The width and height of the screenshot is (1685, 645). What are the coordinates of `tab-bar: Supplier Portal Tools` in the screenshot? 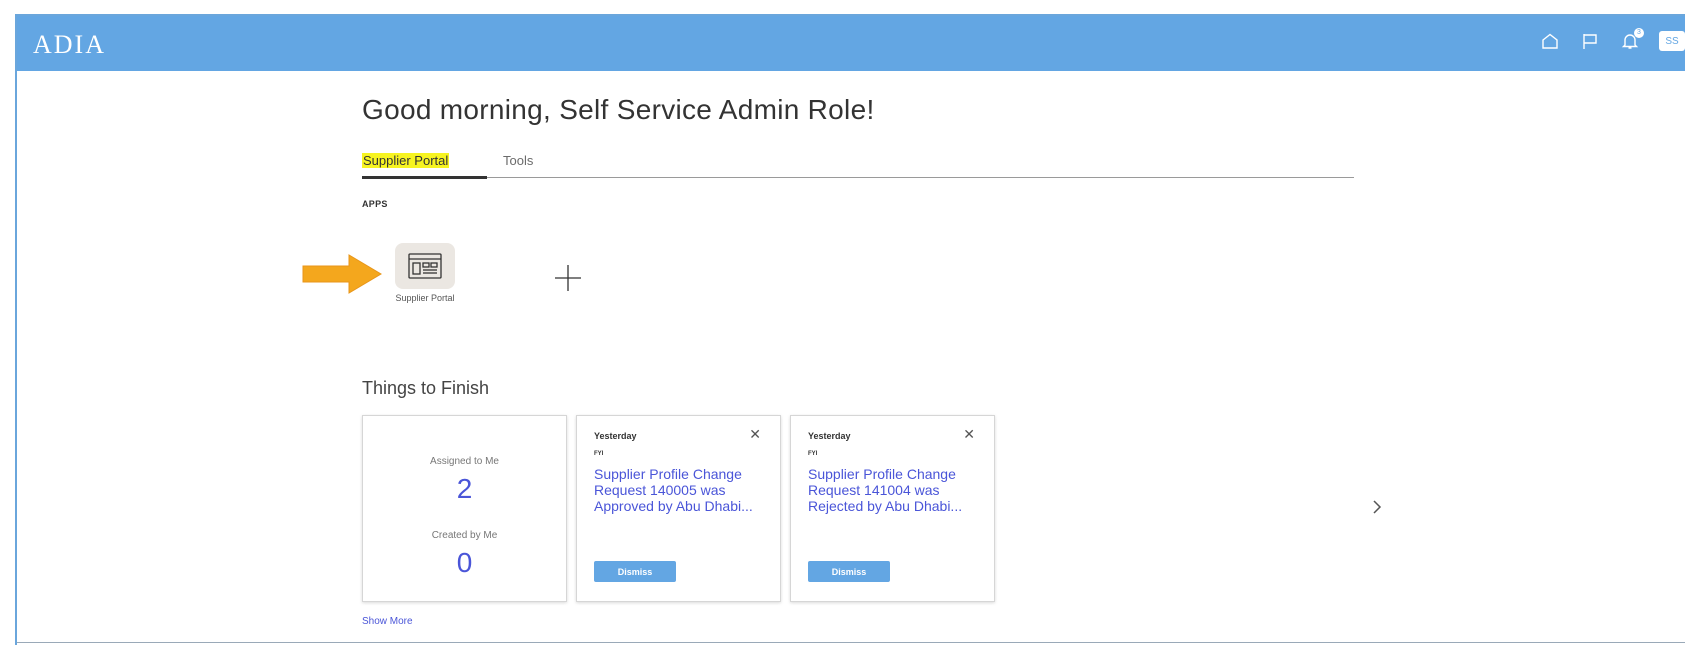 It's located at (858, 165).